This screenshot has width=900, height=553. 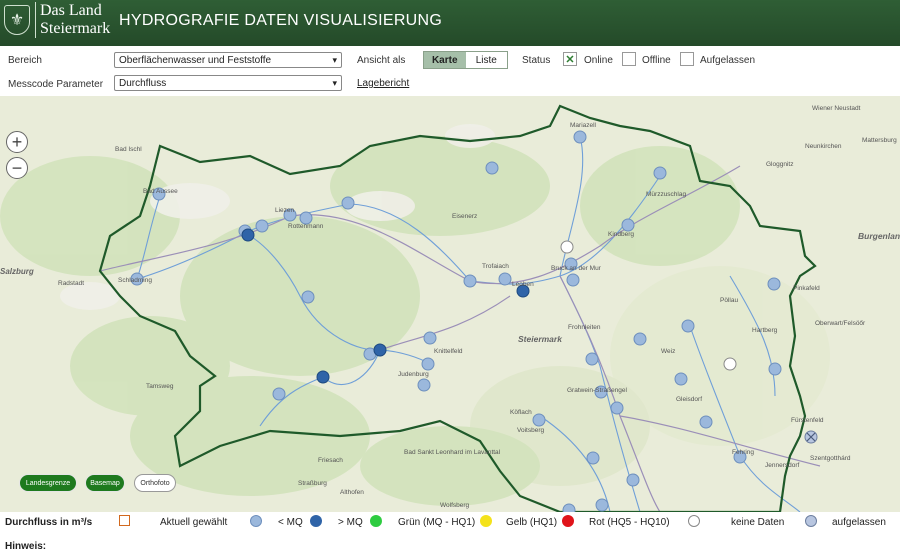 I want to click on selected-square-icon, so click(x=124, y=520).